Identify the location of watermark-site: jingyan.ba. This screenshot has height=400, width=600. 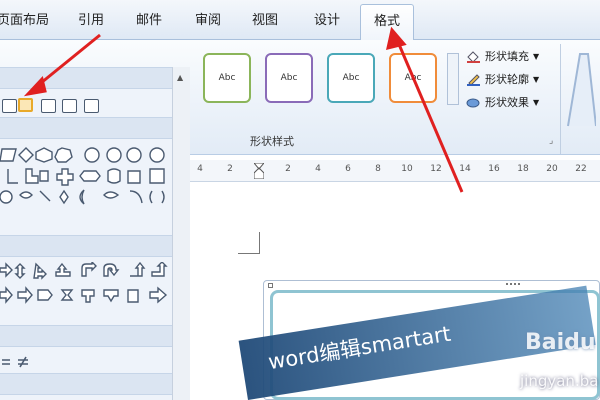
(559, 381).